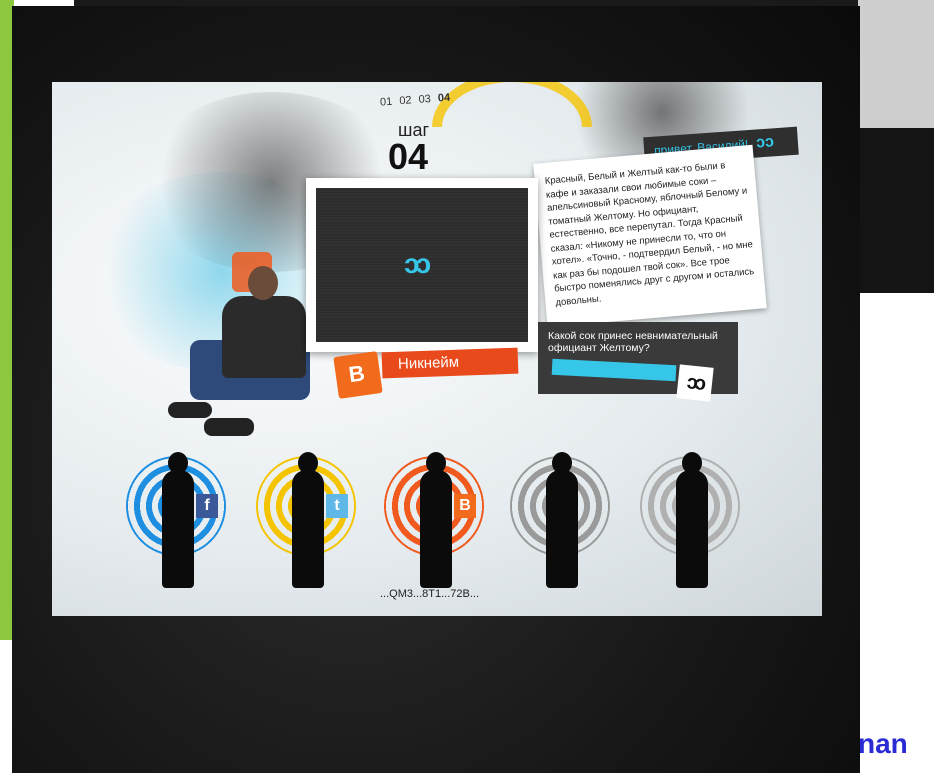  I want to click on blogger-letter: B, so click(357, 374).